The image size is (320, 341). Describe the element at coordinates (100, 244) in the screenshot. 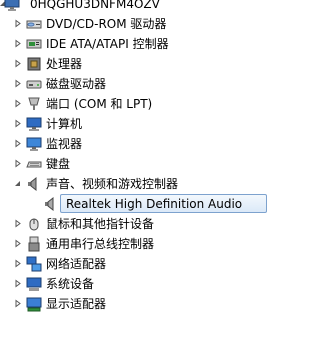

I see `category-label: 通用串行总线控制器` at that location.